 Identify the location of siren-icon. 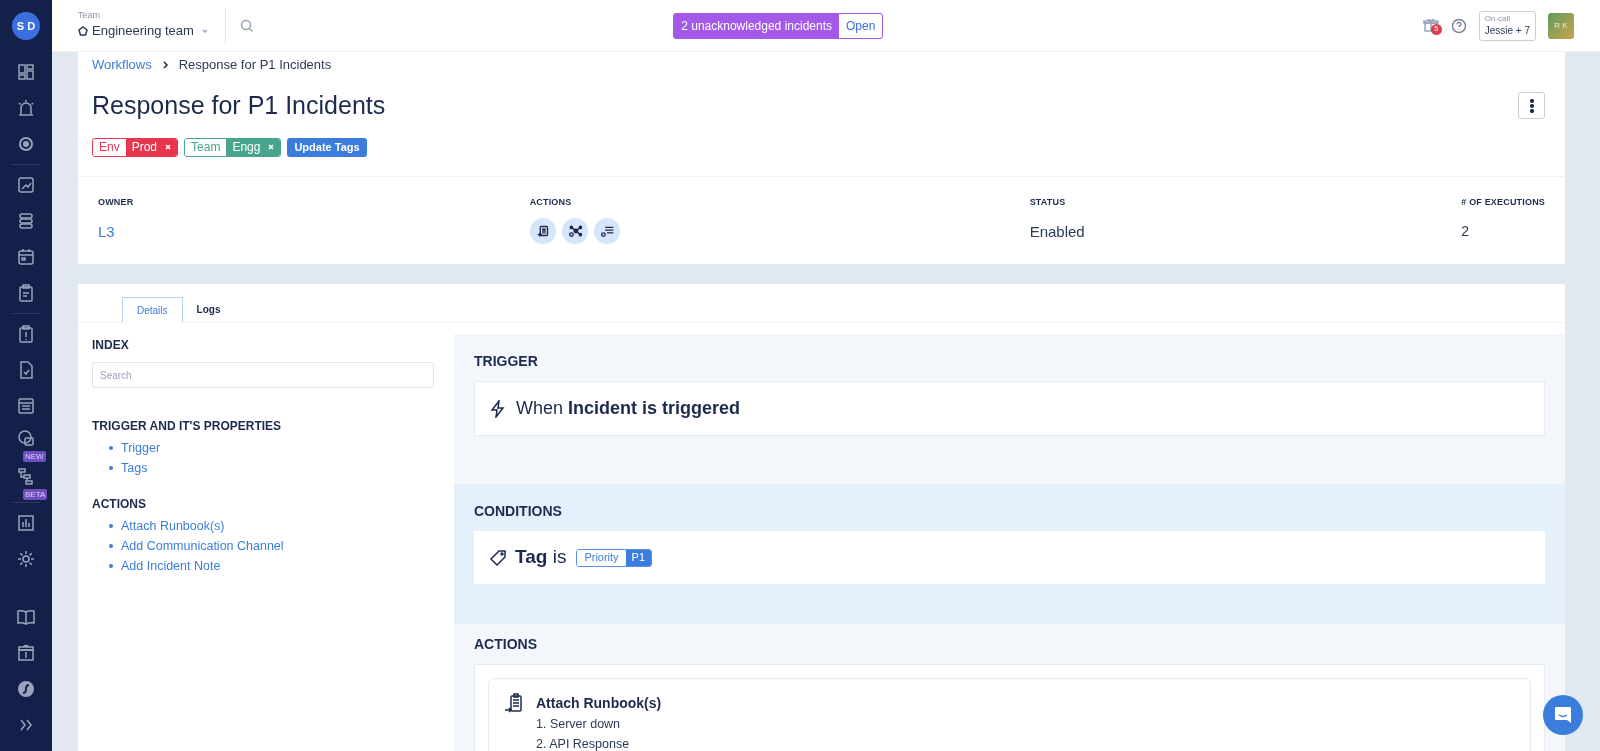
(26, 108).